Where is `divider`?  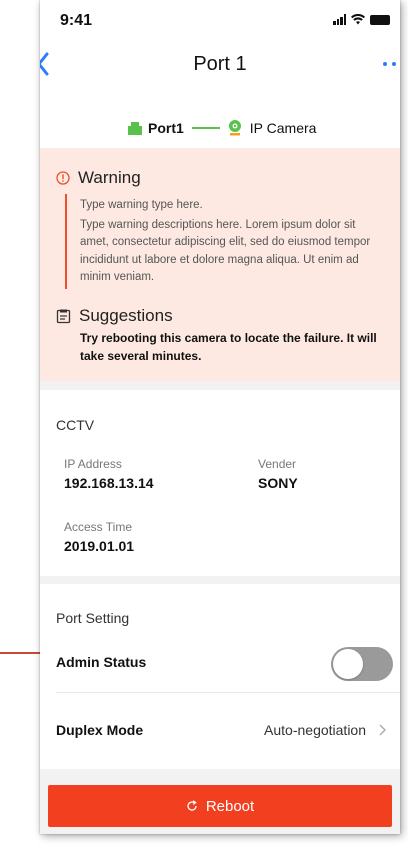 divider is located at coordinates (228, 692).